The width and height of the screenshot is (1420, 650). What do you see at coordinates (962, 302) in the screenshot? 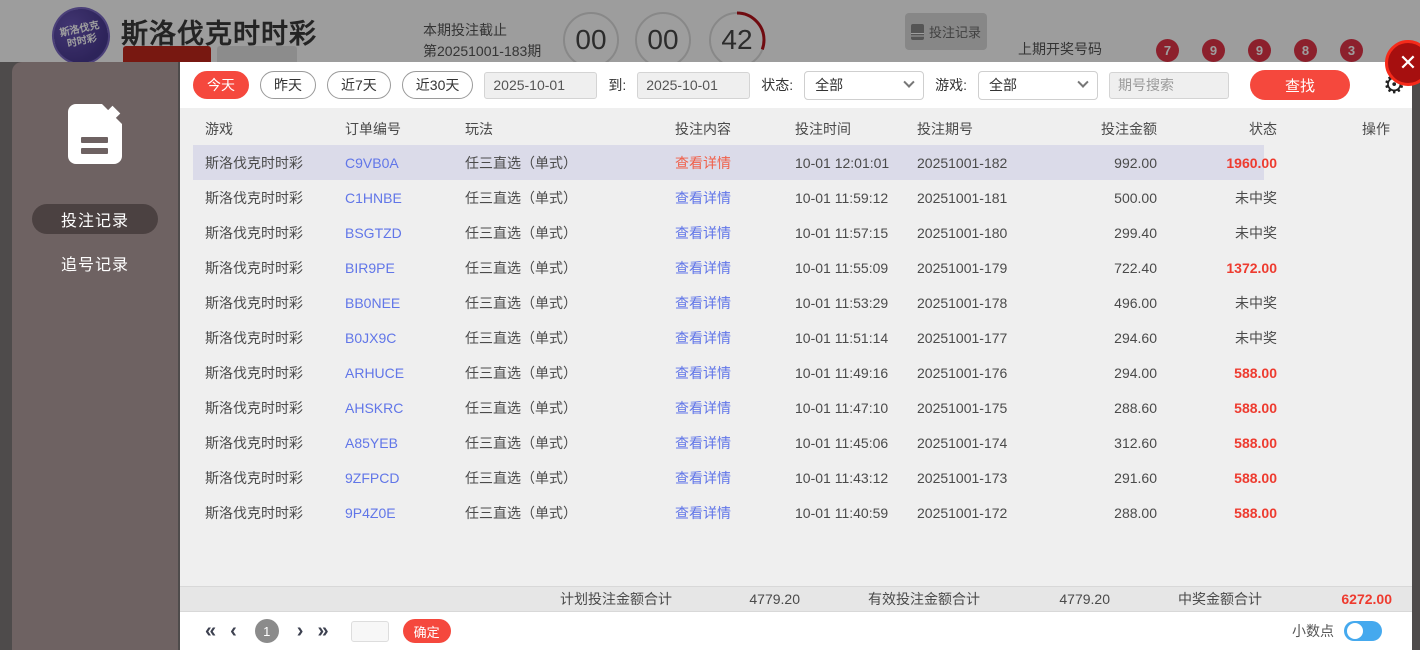
I see `cell-period: 20251001-178` at bounding box center [962, 302].